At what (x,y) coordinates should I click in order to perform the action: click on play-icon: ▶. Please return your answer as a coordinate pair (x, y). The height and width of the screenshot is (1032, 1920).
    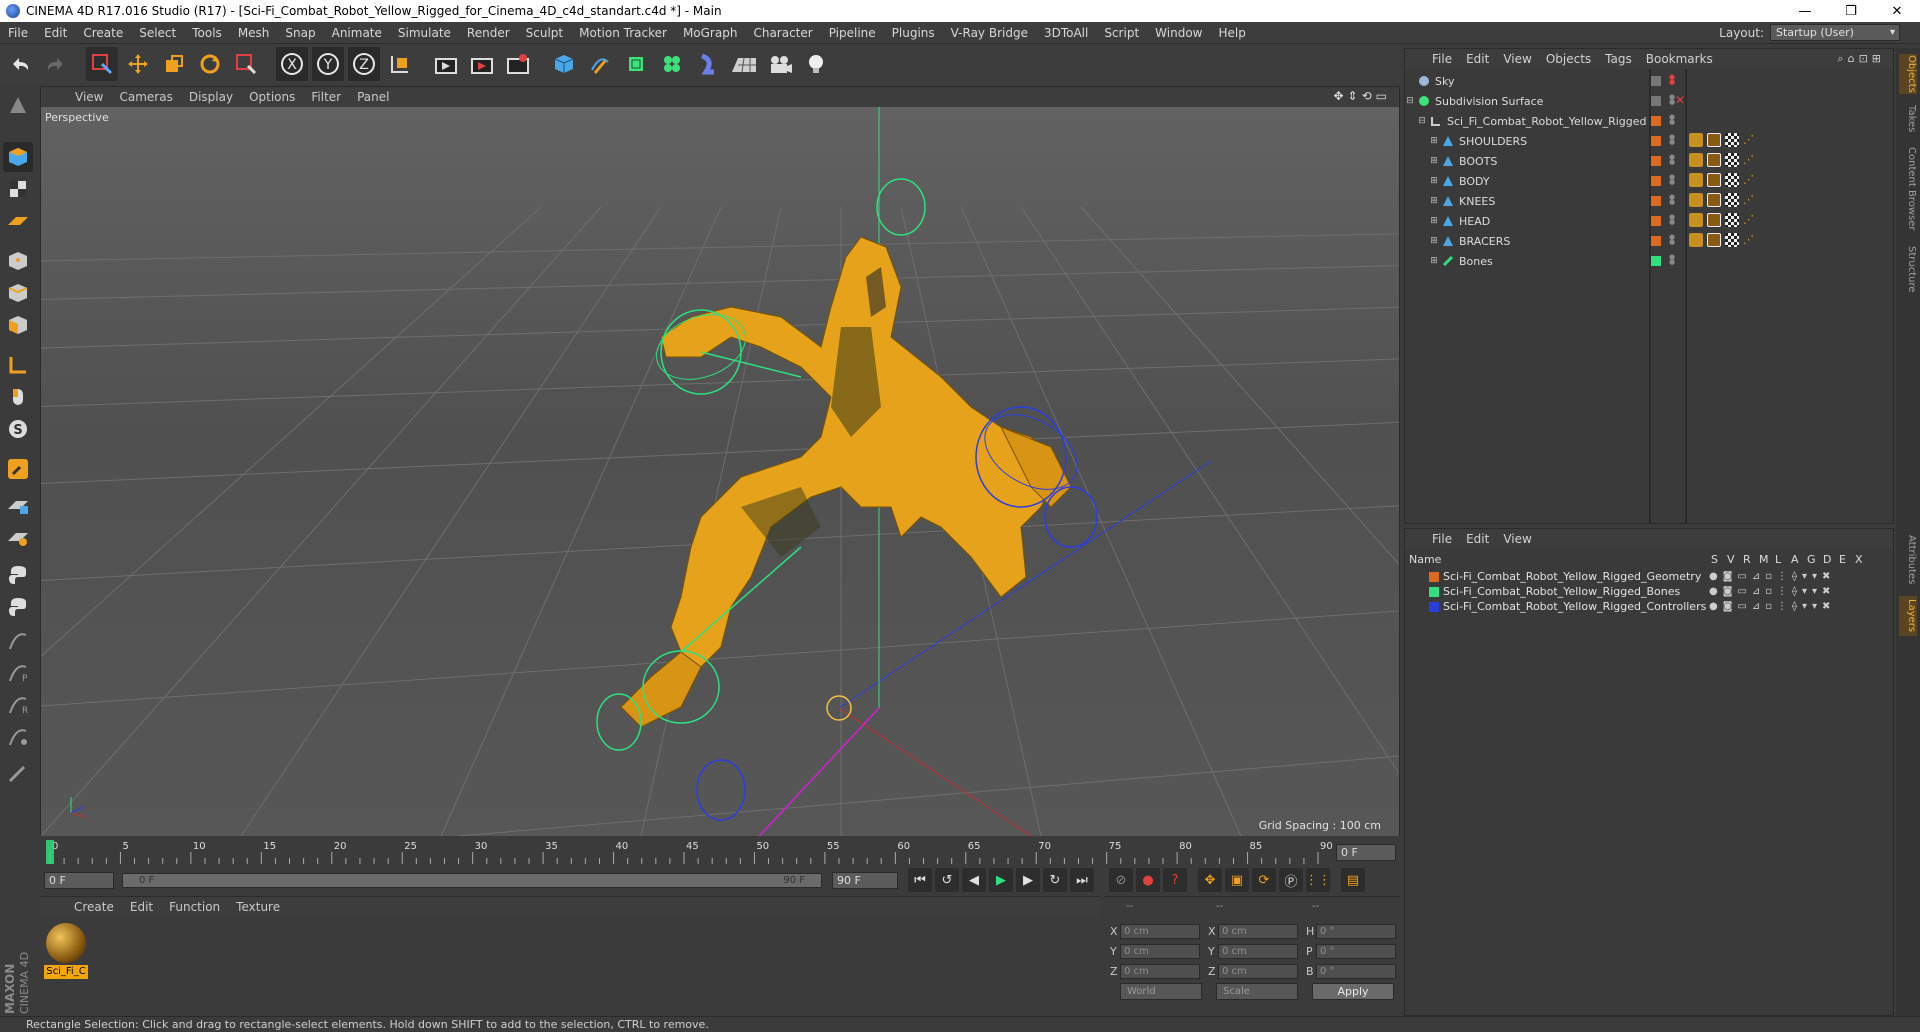
    Looking at the image, I should click on (1001, 880).